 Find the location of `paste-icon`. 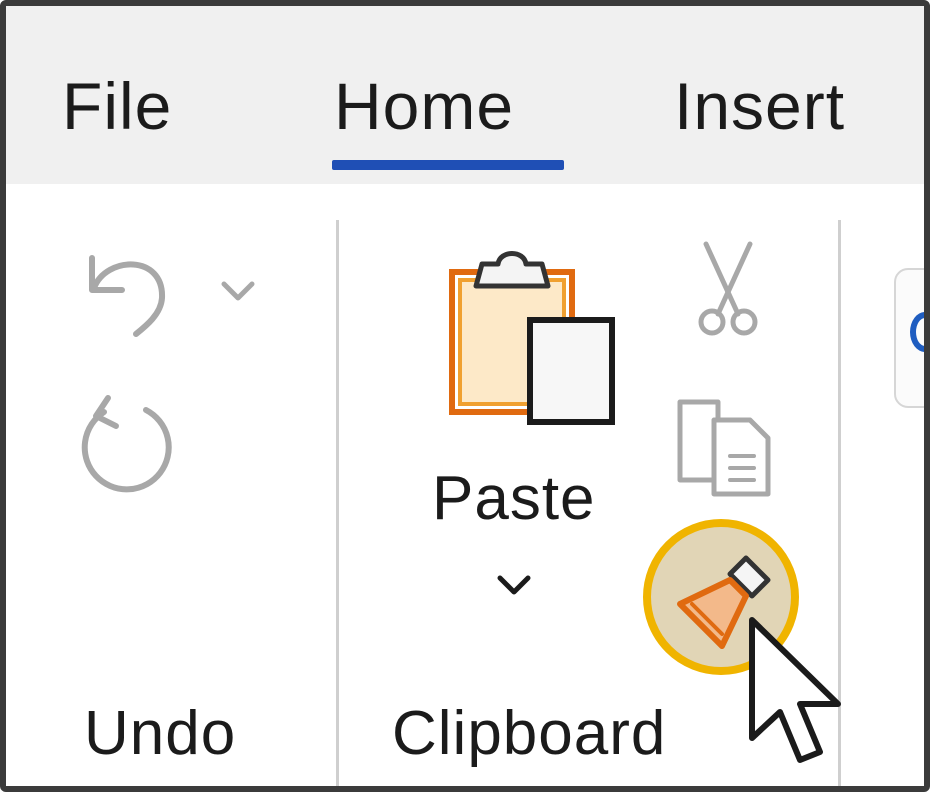

paste-icon is located at coordinates (532, 336).